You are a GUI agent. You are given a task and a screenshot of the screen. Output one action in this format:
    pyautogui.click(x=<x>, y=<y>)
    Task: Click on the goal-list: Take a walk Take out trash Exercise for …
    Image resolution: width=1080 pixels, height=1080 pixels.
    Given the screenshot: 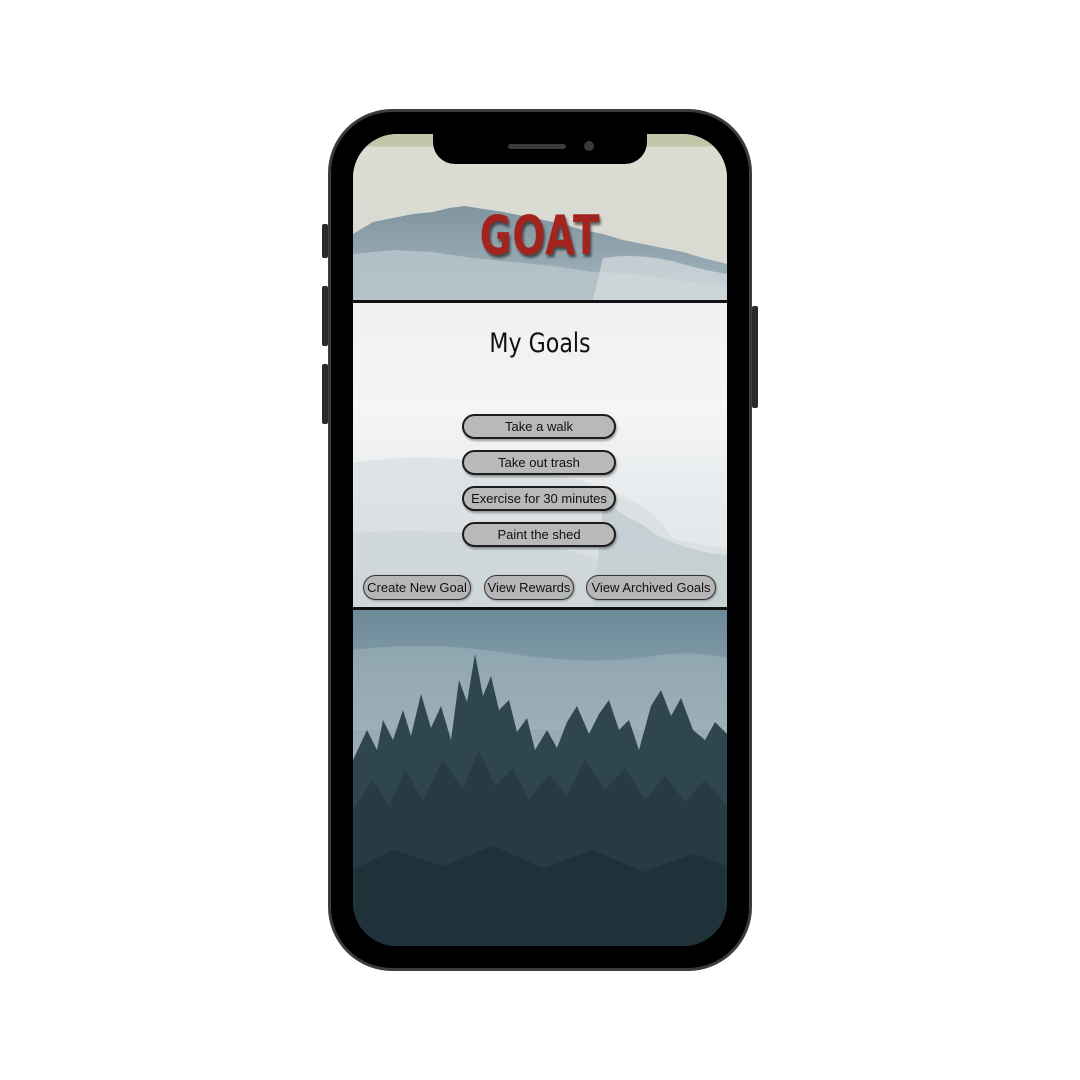 What is the action you would take?
    pyautogui.click(x=539, y=486)
    